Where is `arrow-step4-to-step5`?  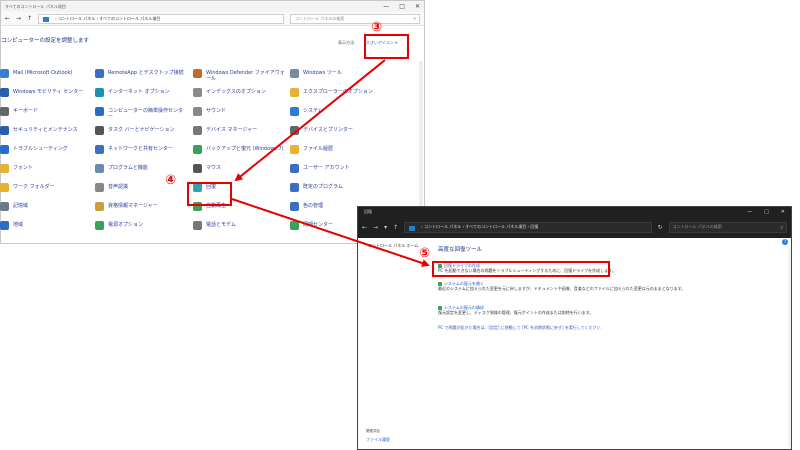 arrow-step4-to-step5 is located at coordinates (330, 232).